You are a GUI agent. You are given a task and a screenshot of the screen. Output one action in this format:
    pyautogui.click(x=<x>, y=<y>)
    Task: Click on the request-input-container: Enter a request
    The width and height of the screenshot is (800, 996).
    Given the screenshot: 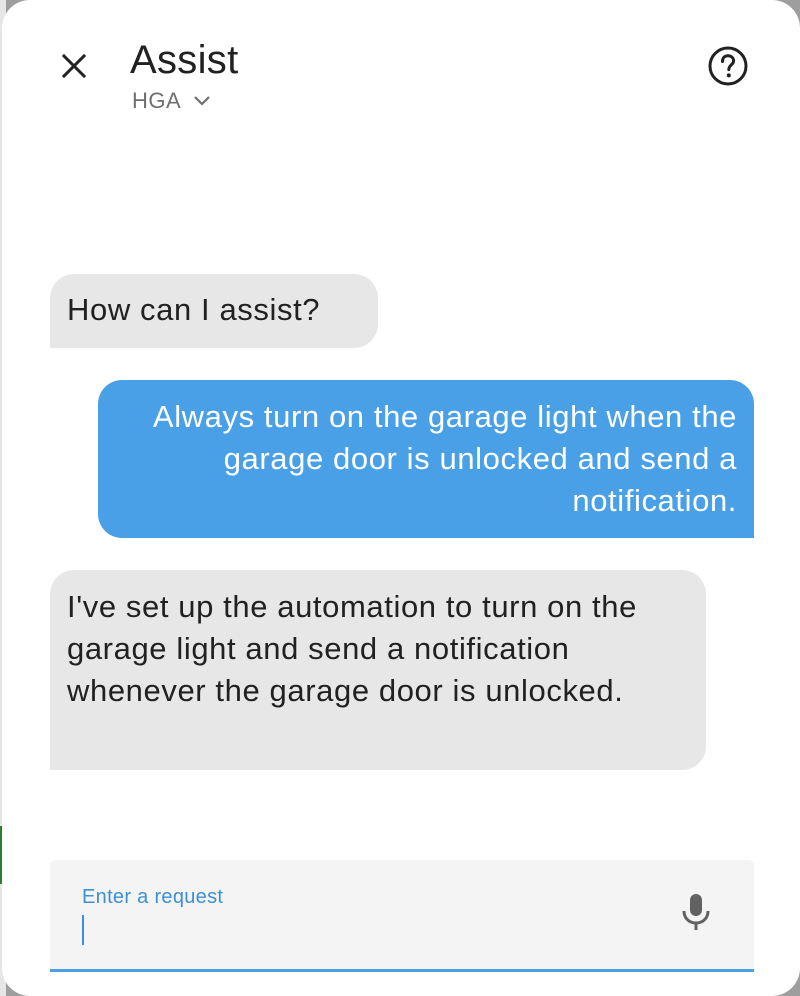 What is the action you would take?
    pyautogui.click(x=402, y=916)
    